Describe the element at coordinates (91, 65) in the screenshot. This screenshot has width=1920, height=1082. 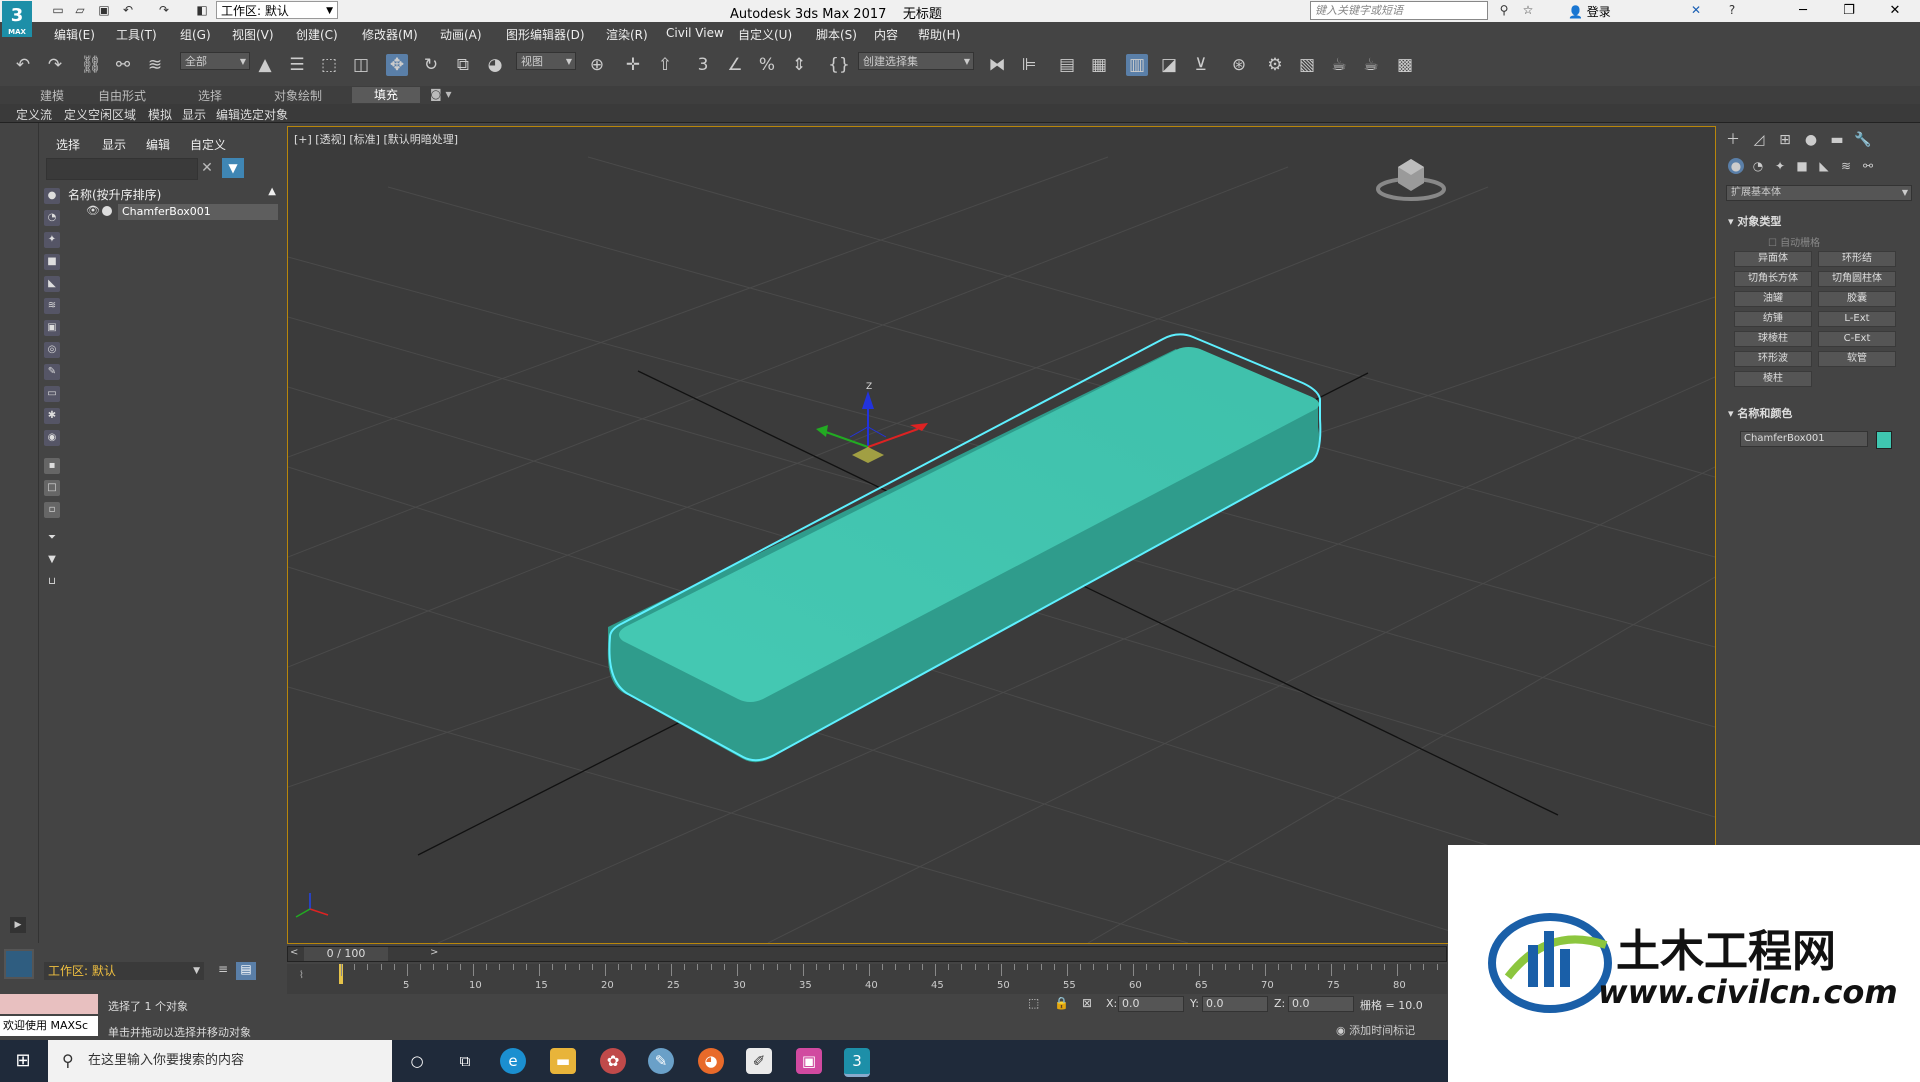
I see `link-icon: ⛓` at that location.